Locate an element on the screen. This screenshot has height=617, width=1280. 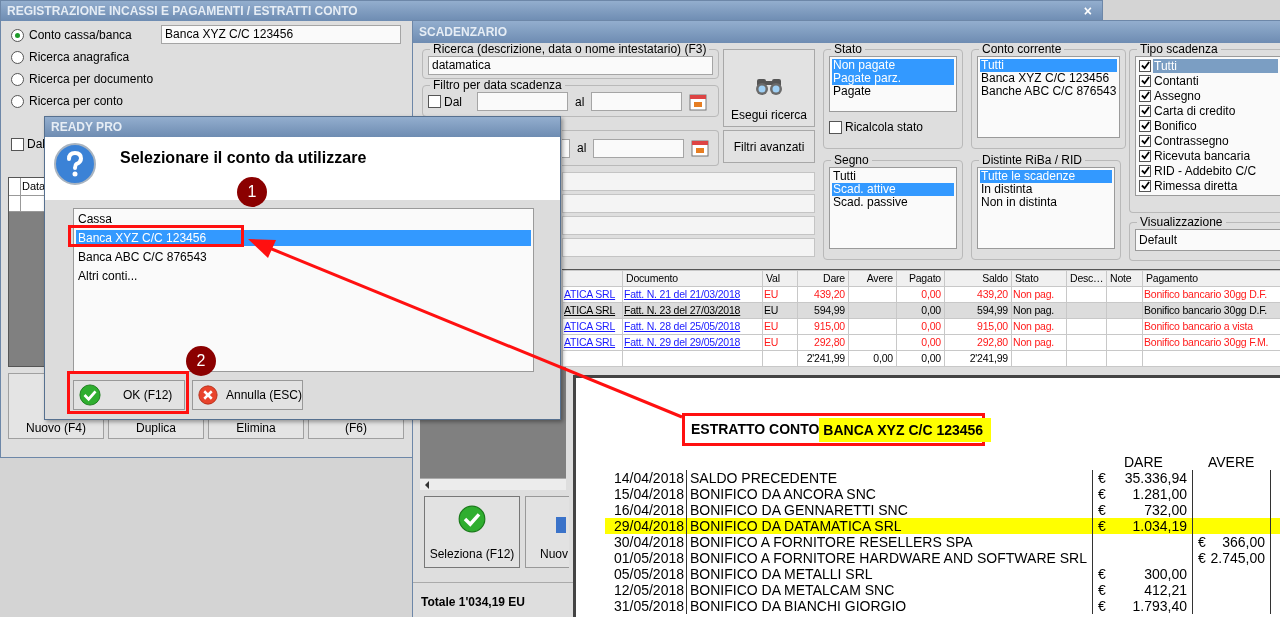
column-header: AVERE is located at coordinates (1231, 462).